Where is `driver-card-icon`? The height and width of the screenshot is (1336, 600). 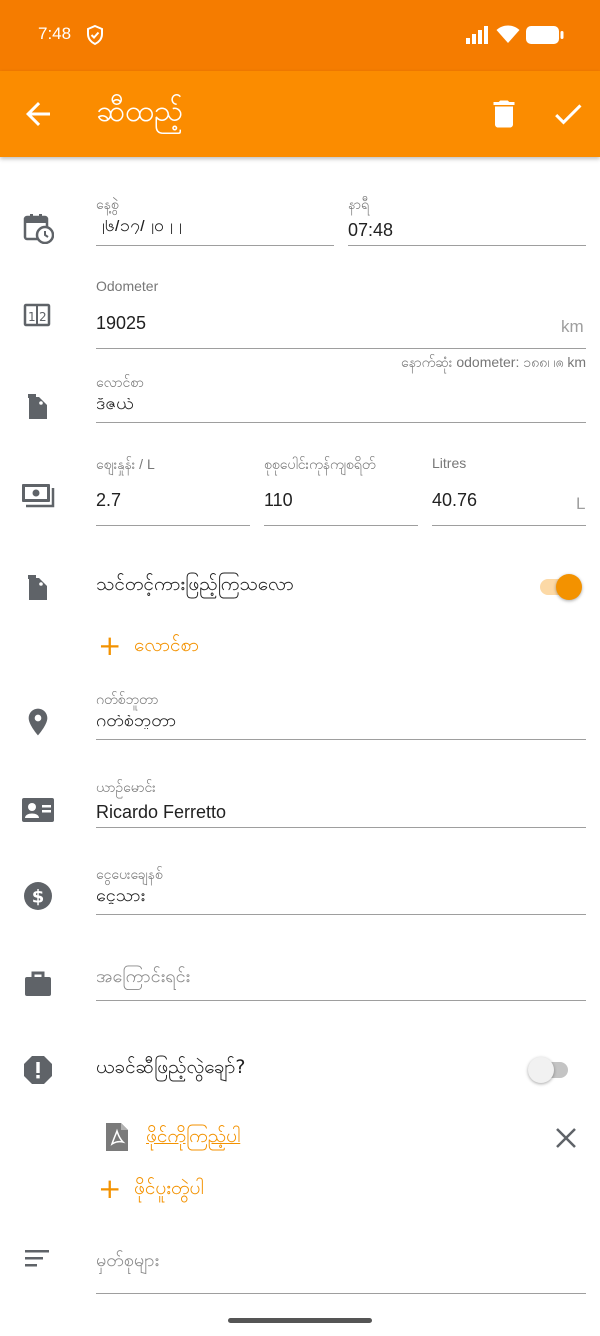 driver-card-icon is located at coordinates (38, 810).